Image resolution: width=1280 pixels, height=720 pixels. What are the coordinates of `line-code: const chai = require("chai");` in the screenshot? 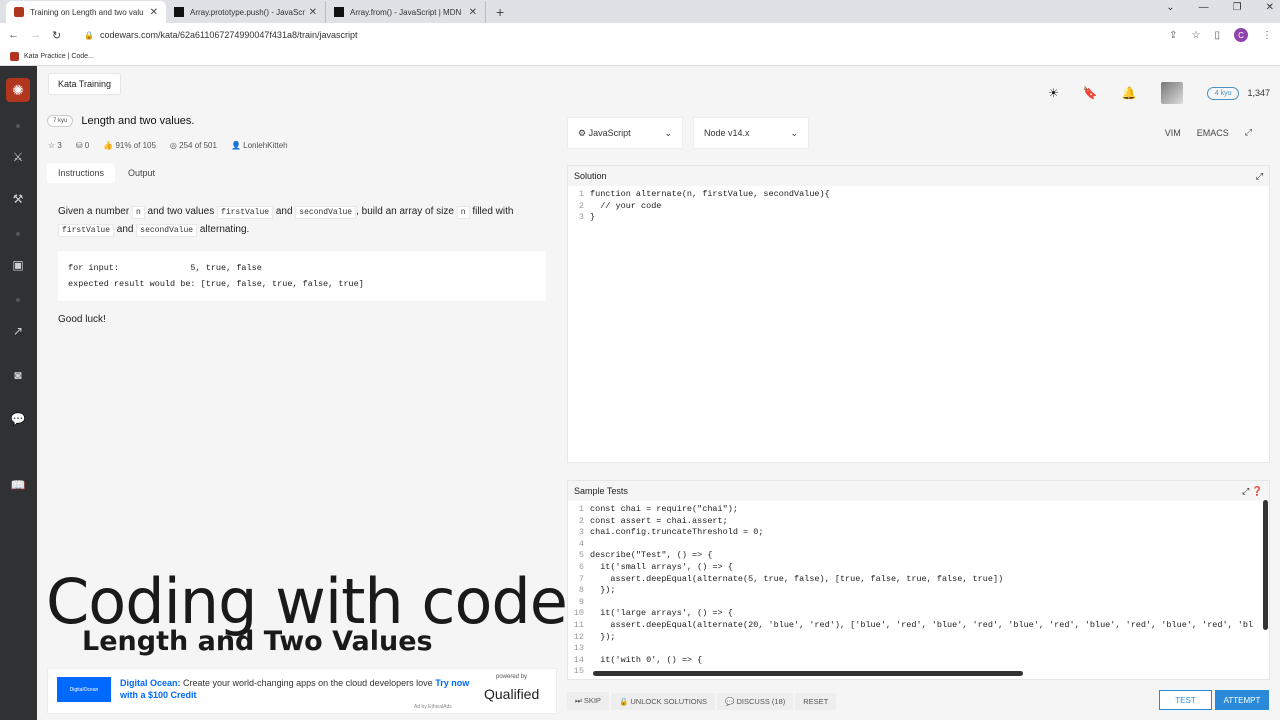 It's located at (664, 509).